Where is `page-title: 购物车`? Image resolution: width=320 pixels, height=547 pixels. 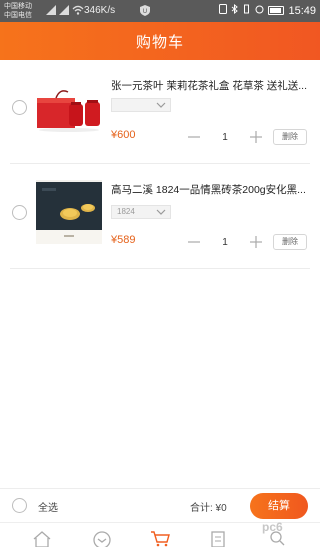 page-title: 购物车 is located at coordinates (159, 42).